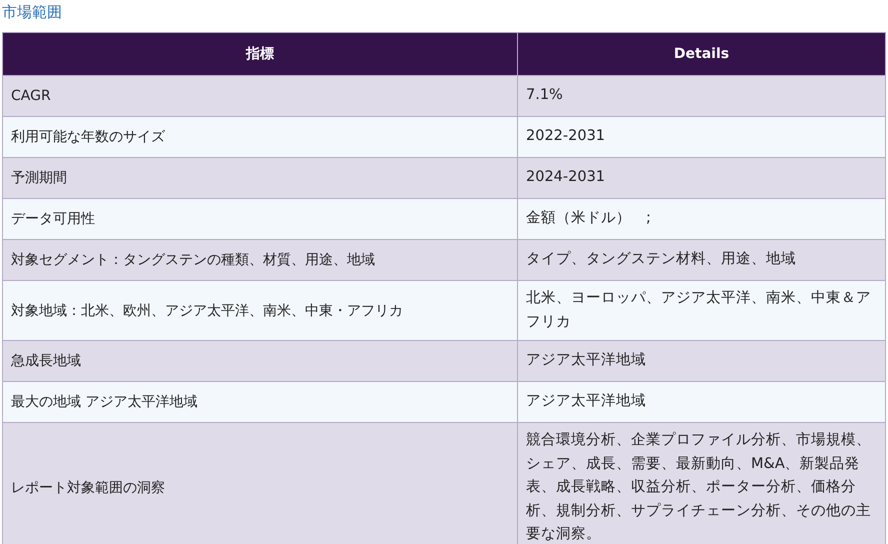  Describe the element at coordinates (260, 260) in the screenshot. I see `table-cell: 対象セグメント：タングステンの種類、材質、用途、地域` at that location.